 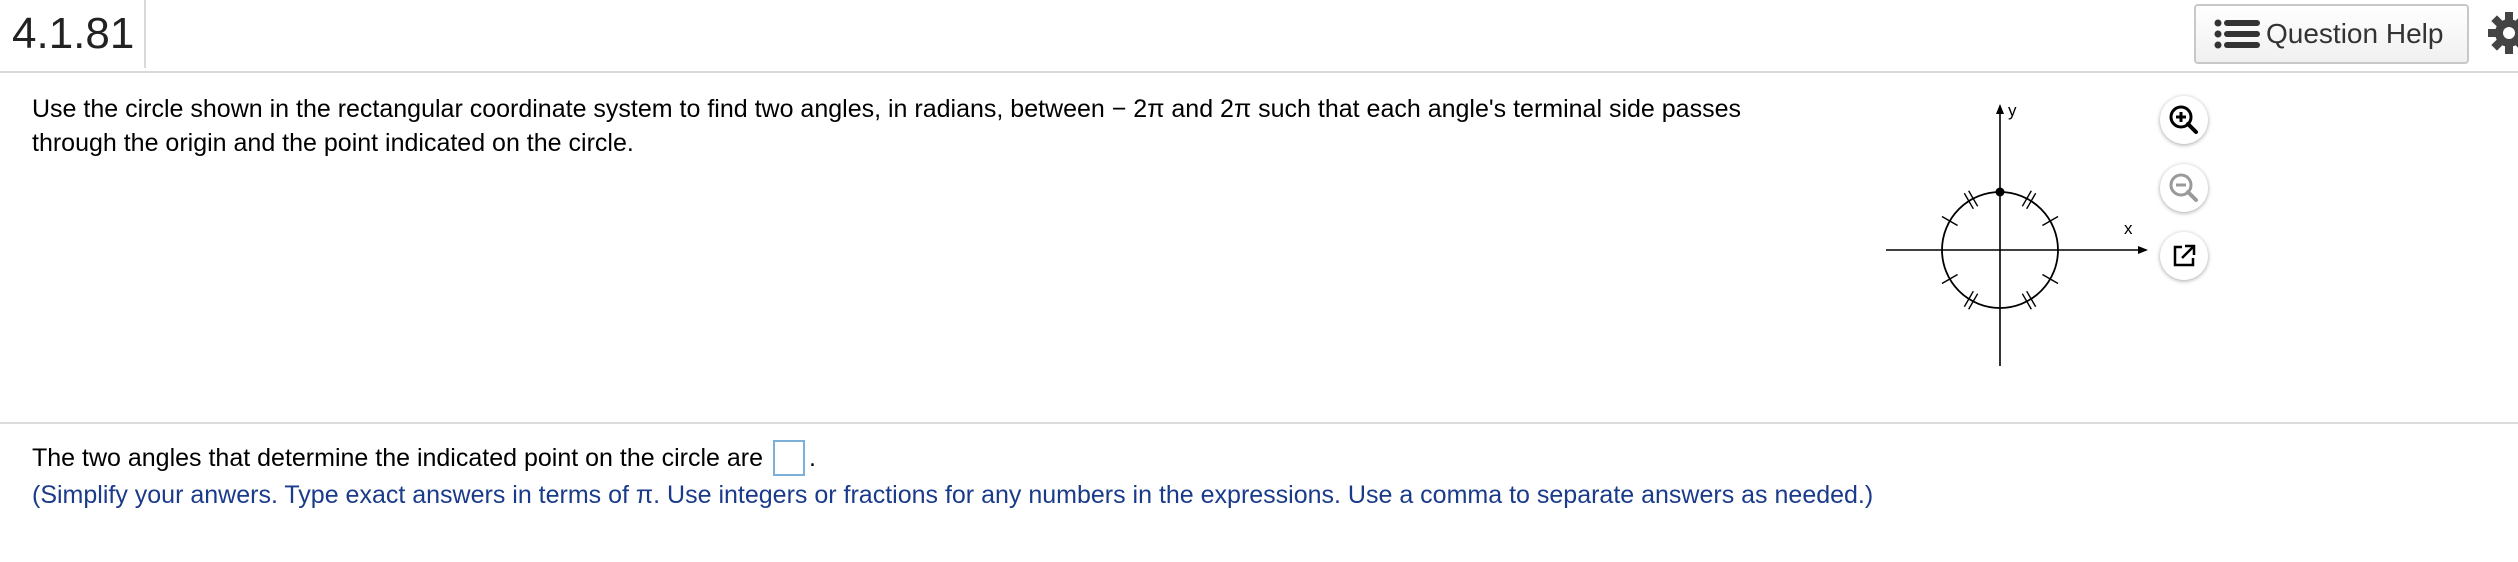 What do you see at coordinates (2128, 228) in the screenshot?
I see `x-axis-label: x` at bounding box center [2128, 228].